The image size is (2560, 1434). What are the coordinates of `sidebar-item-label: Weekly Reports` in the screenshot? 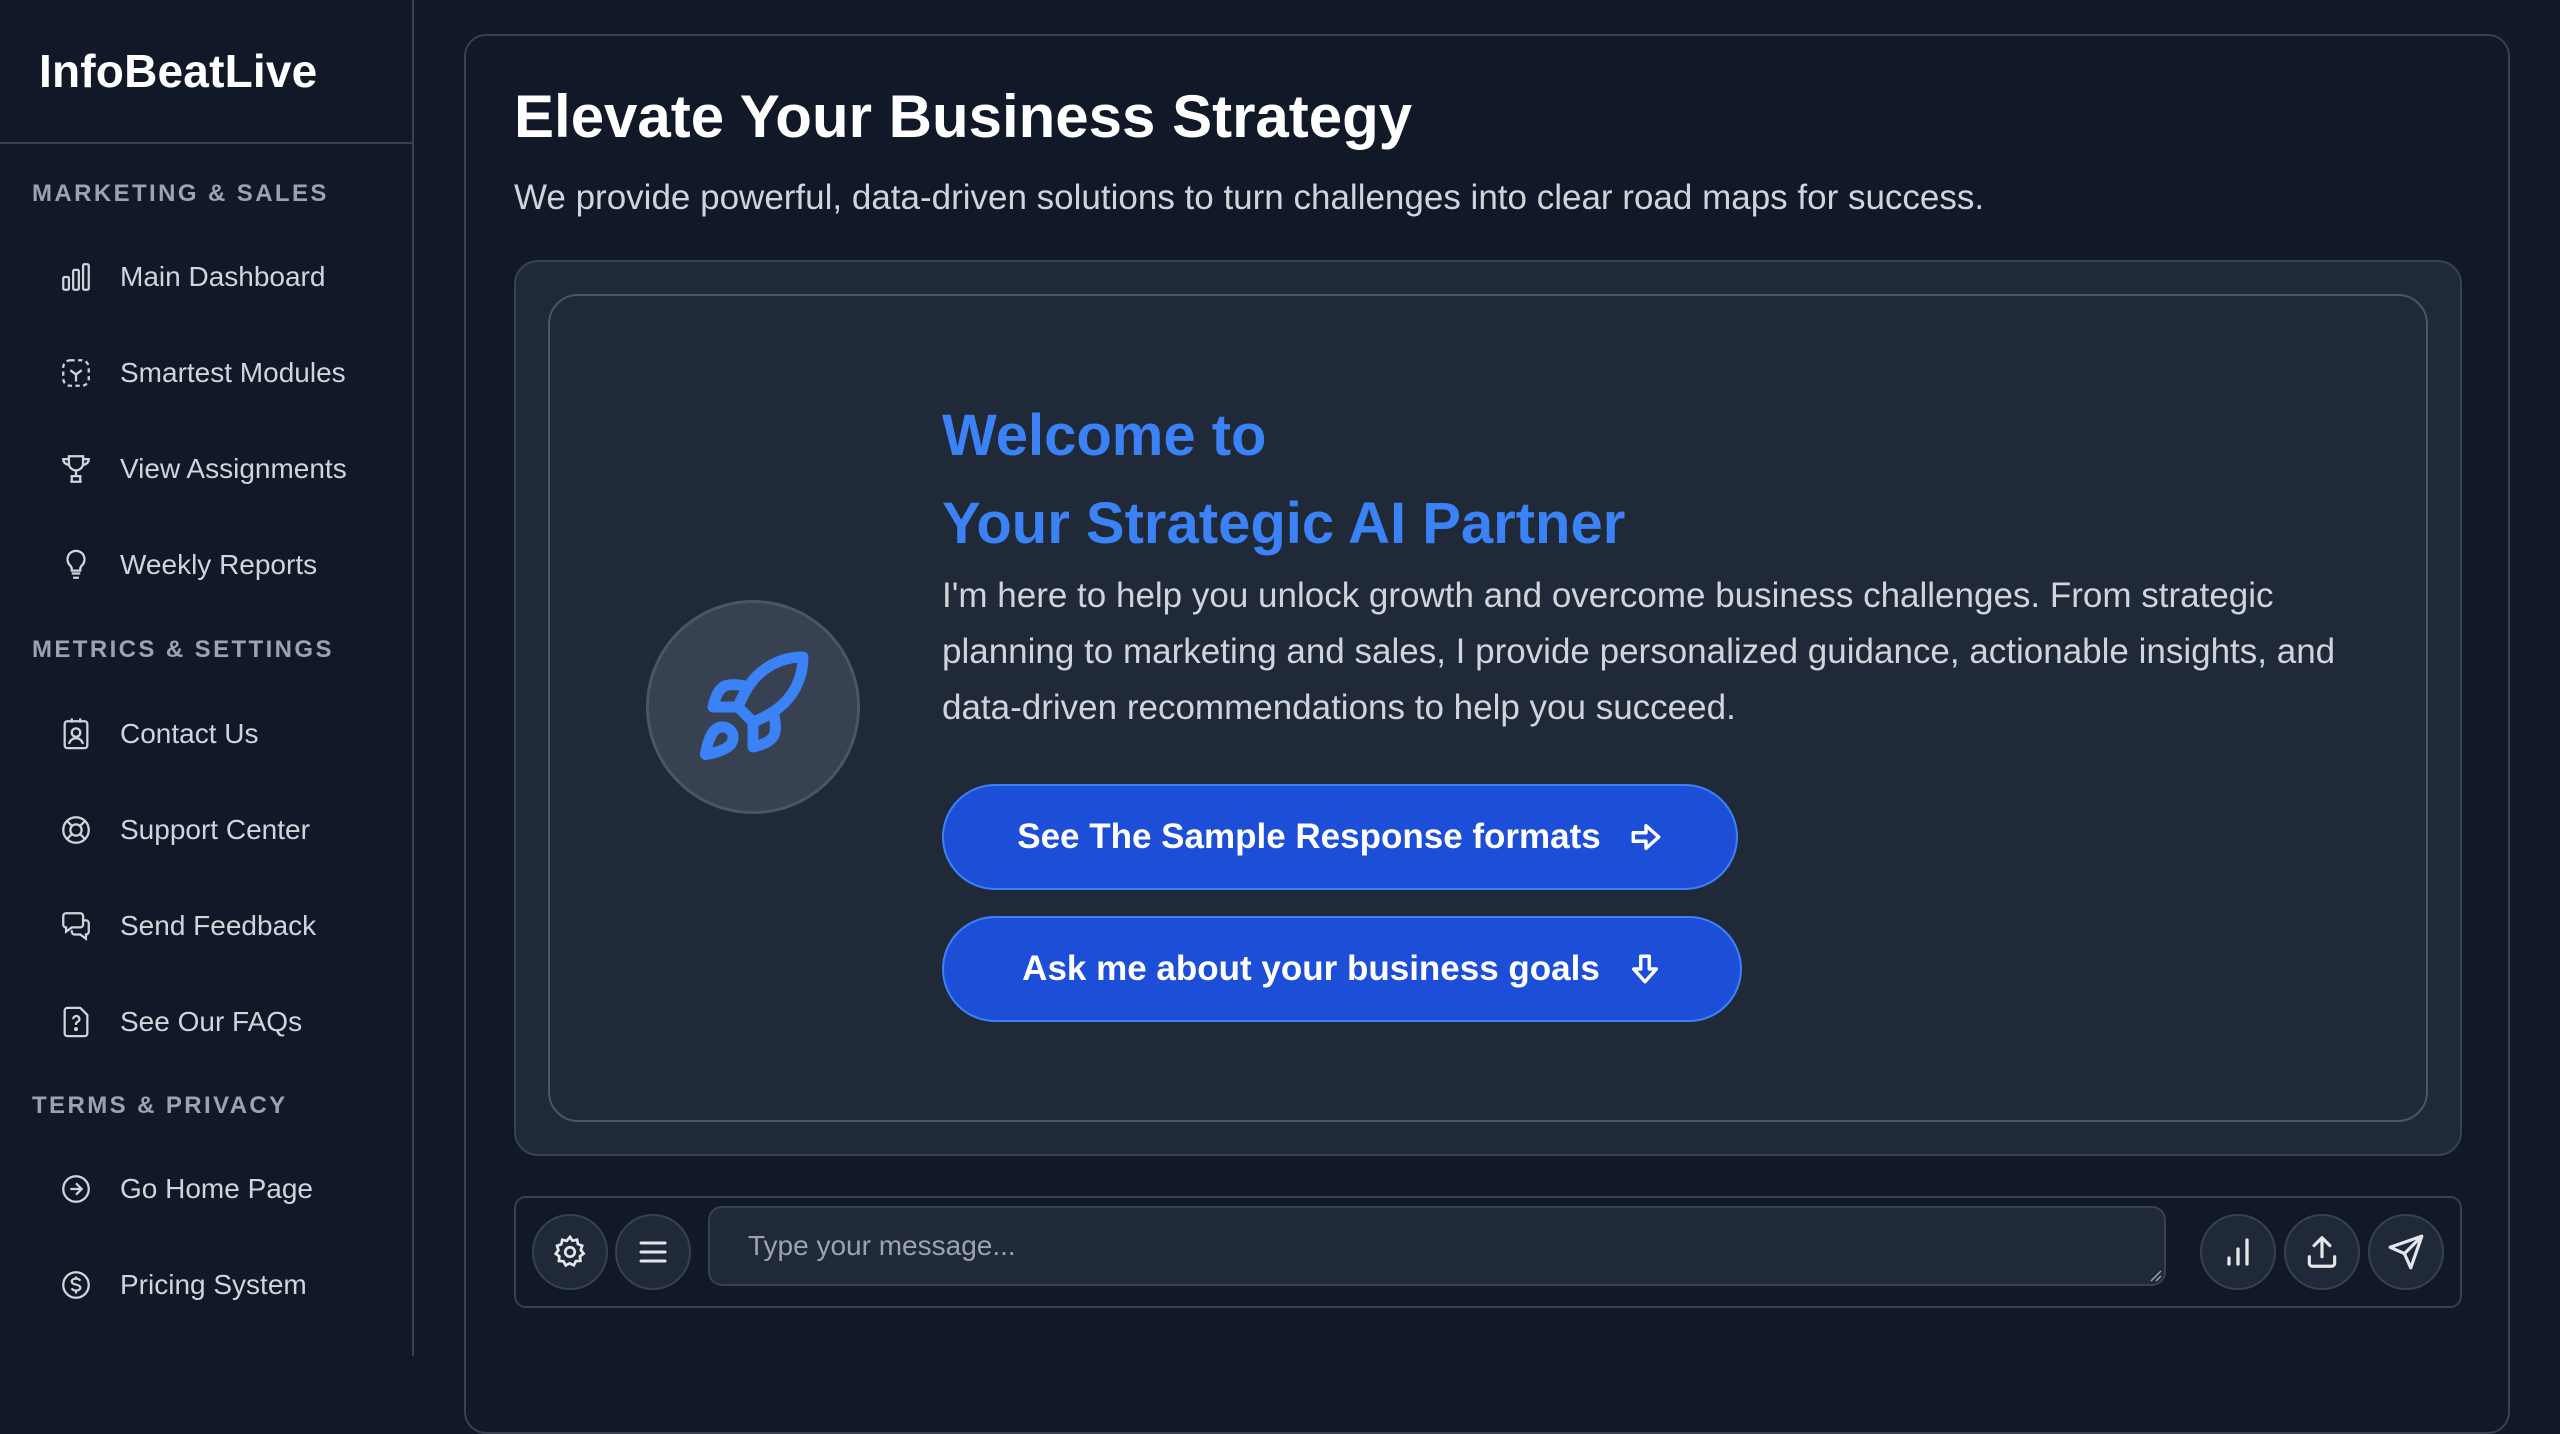 It's located at (219, 564).